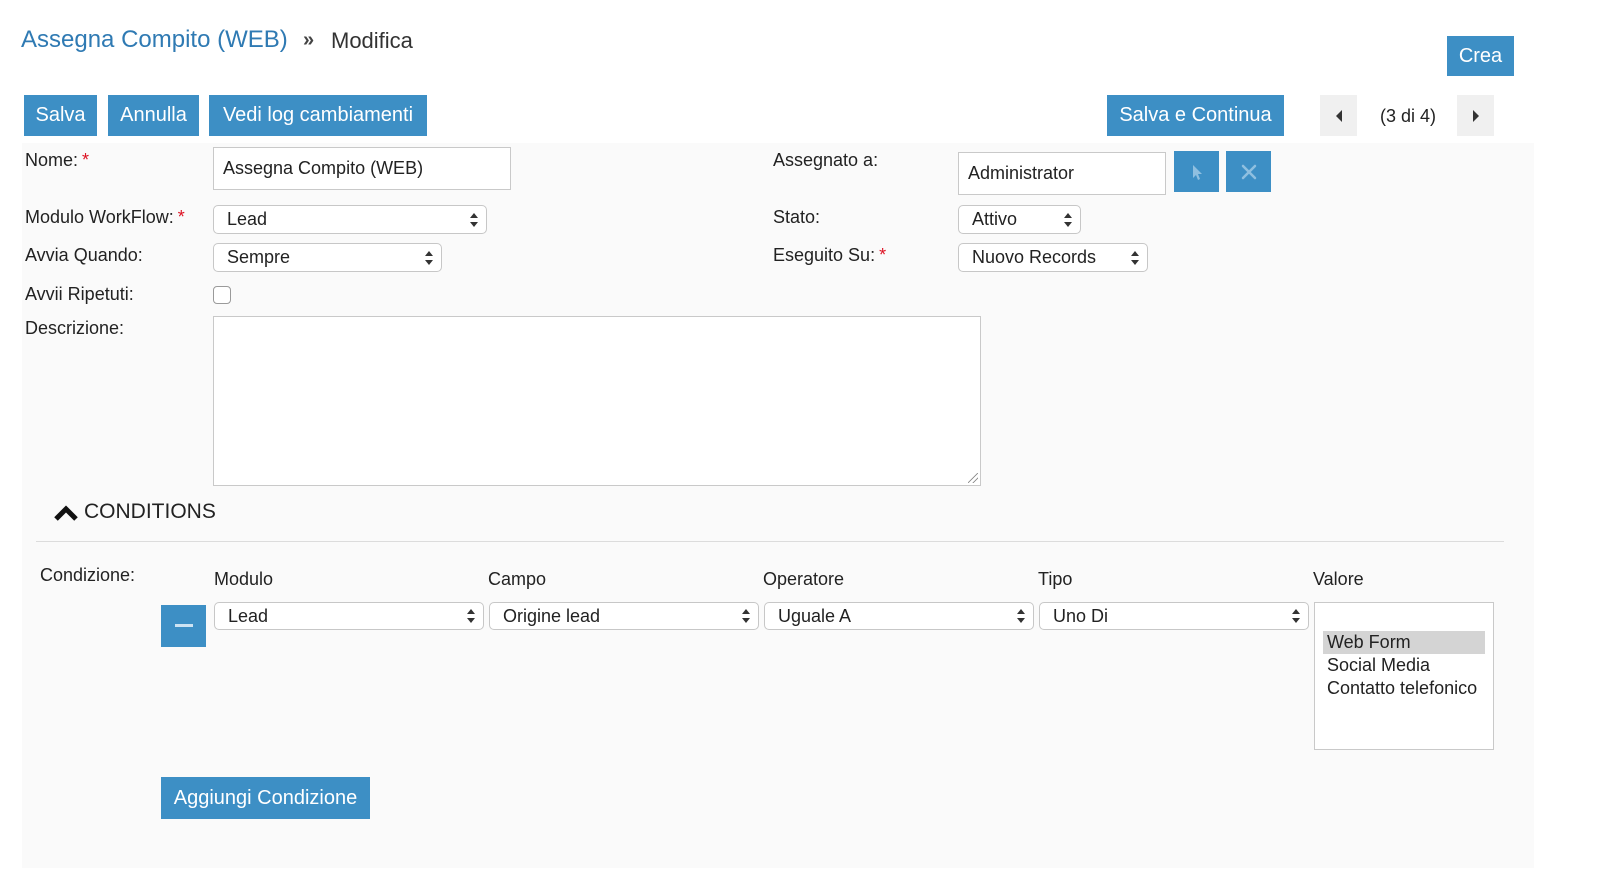  Describe the element at coordinates (995, 219) in the screenshot. I see `status-value: Attivo` at that location.